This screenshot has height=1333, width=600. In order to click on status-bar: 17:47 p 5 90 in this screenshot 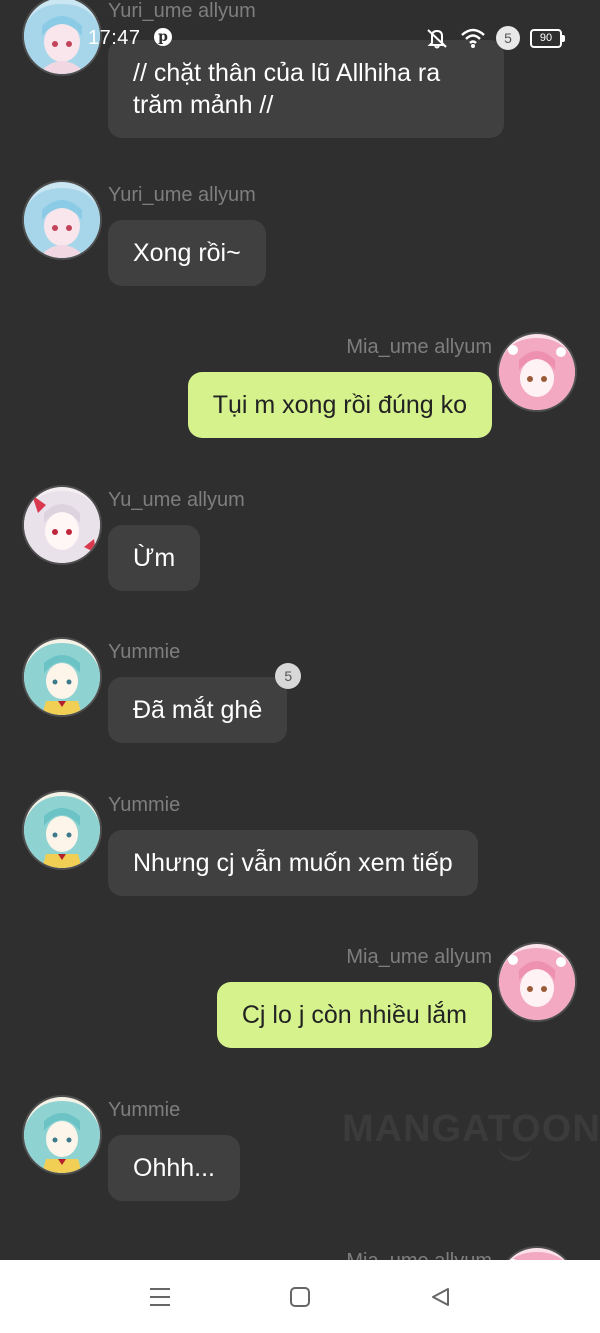, I will do `click(300, 30)`.